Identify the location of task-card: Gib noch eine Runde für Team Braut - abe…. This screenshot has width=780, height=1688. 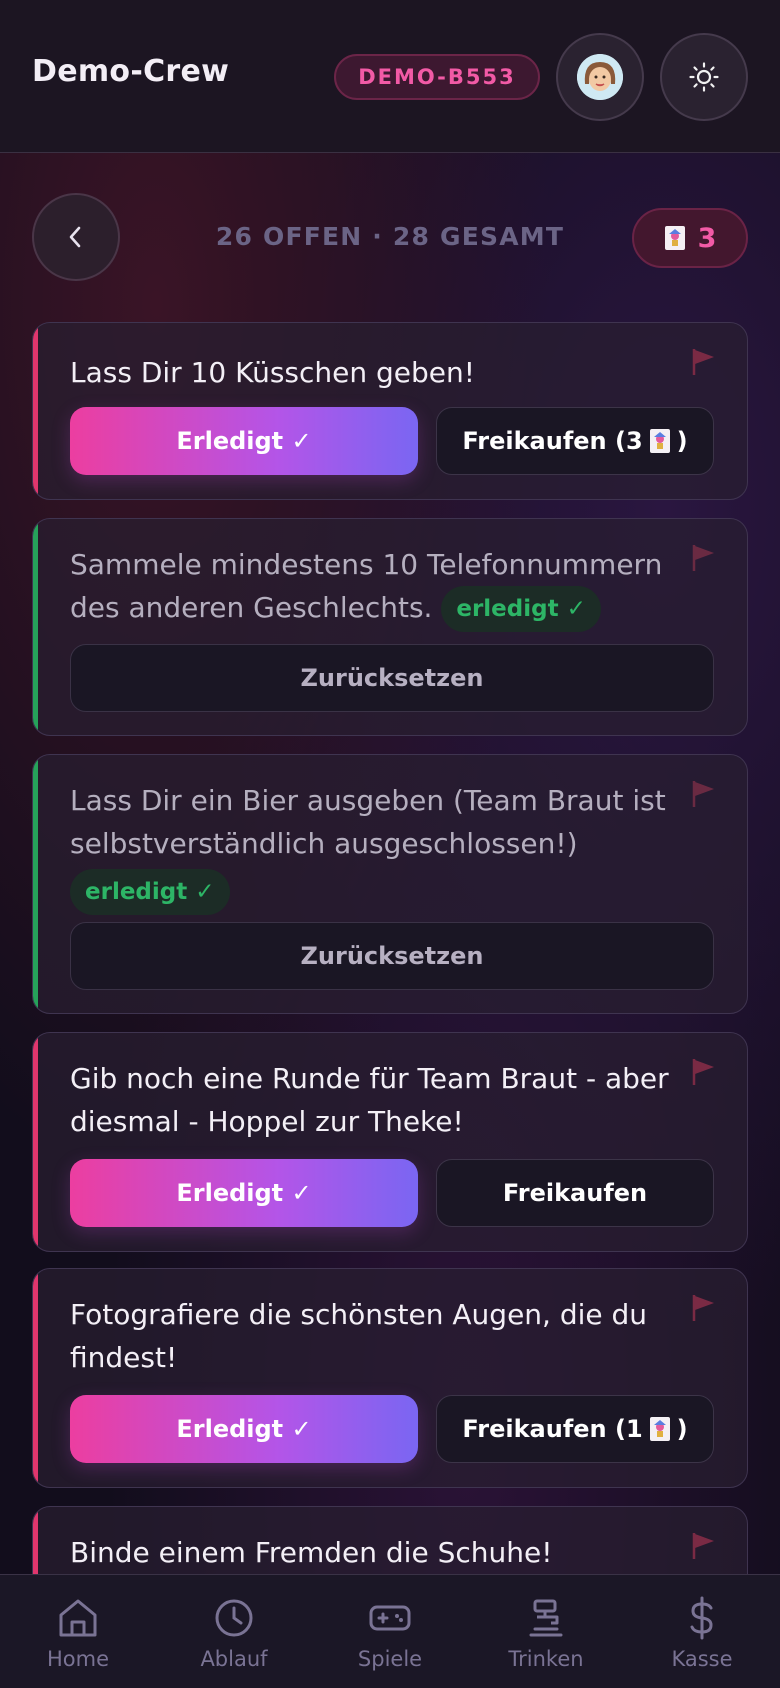
(390, 1142).